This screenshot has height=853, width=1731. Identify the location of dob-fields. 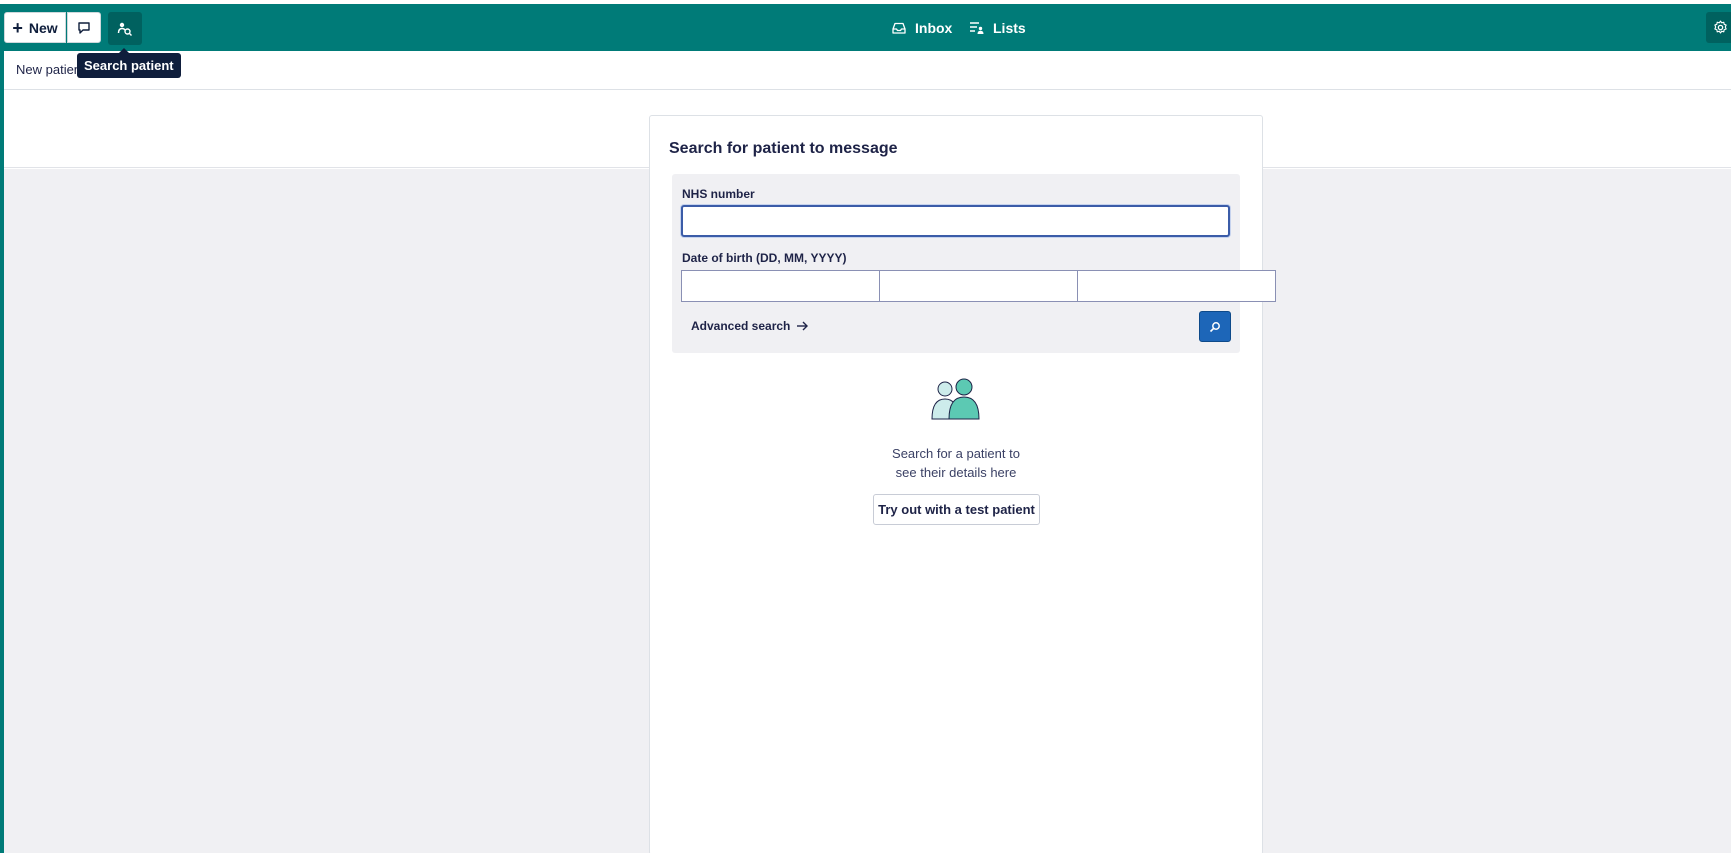
(978, 286).